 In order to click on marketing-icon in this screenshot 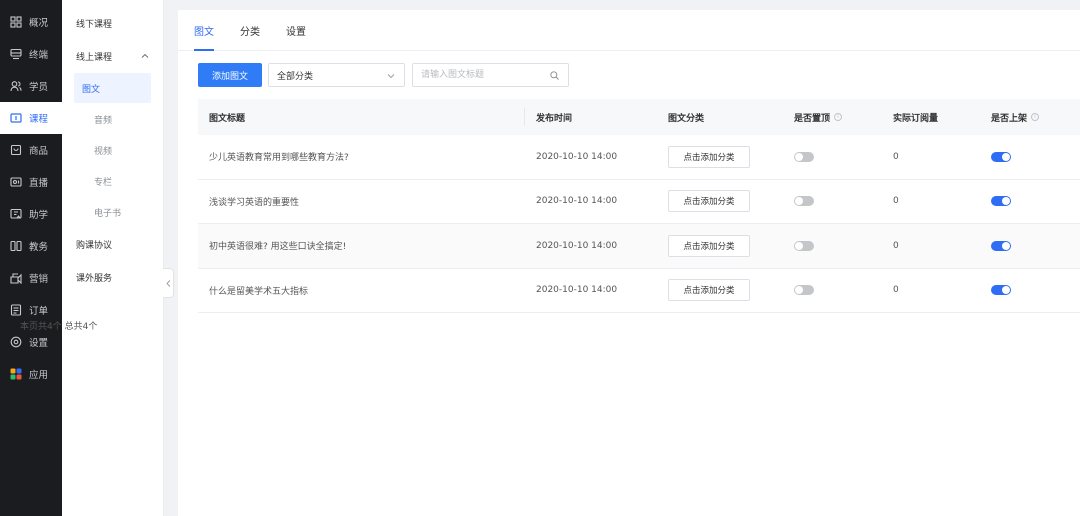, I will do `click(16, 278)`.